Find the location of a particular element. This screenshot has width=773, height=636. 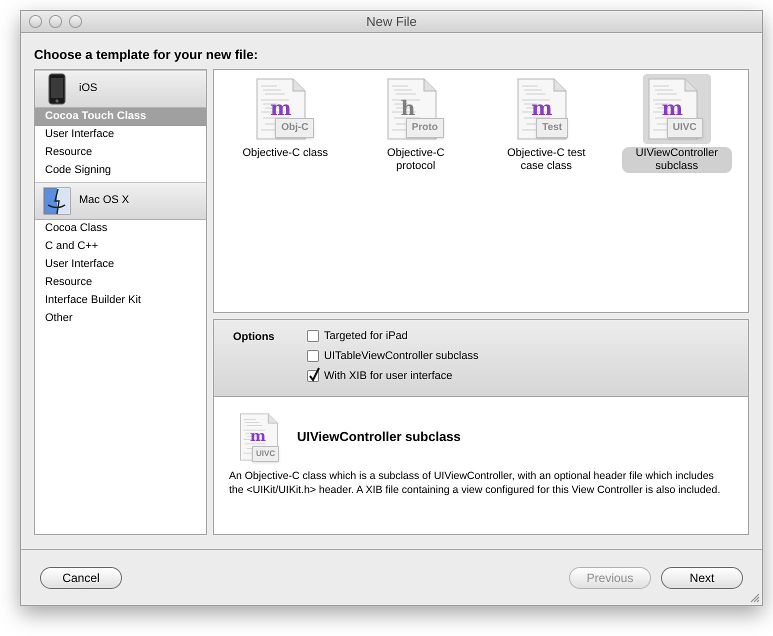

phone-icon is located at coordinates (57, 88).